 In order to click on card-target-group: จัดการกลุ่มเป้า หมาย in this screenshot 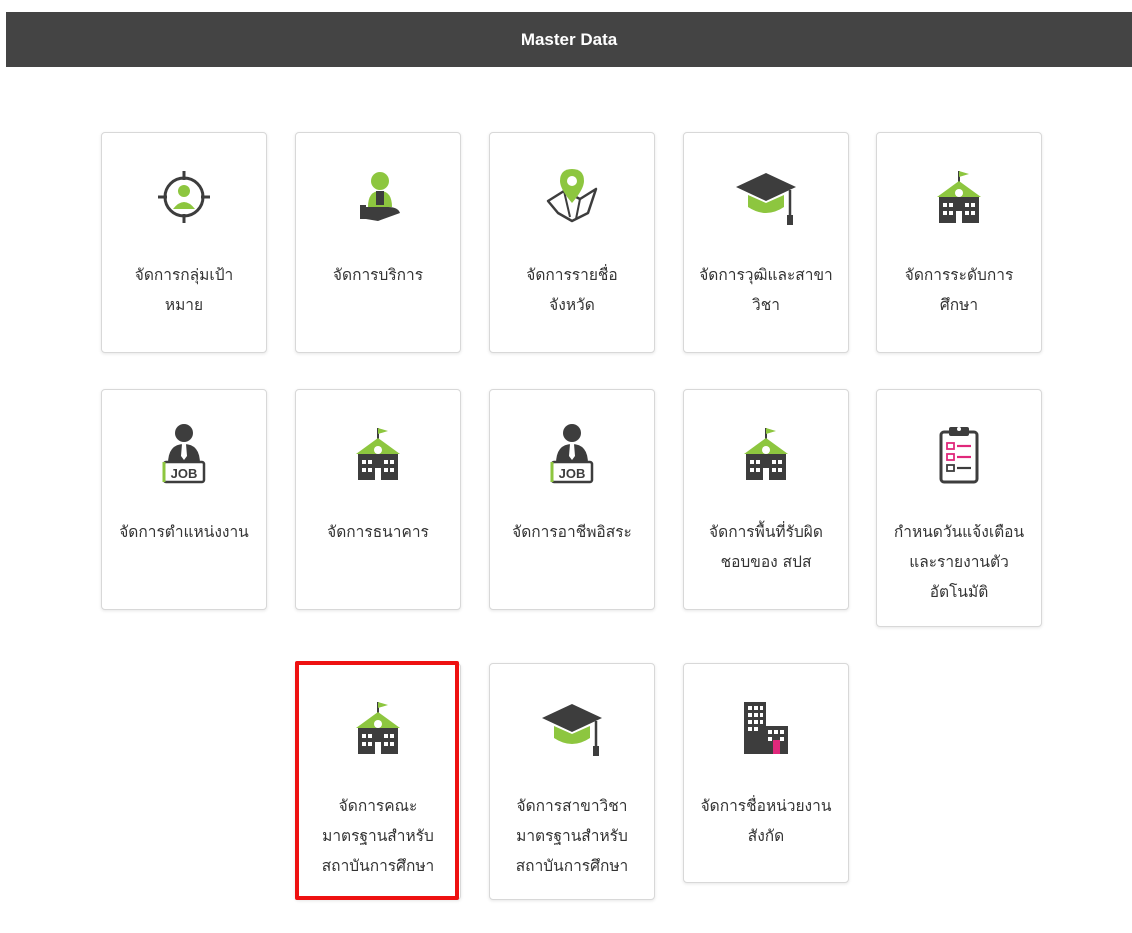, I will do `click(184, 242)`.